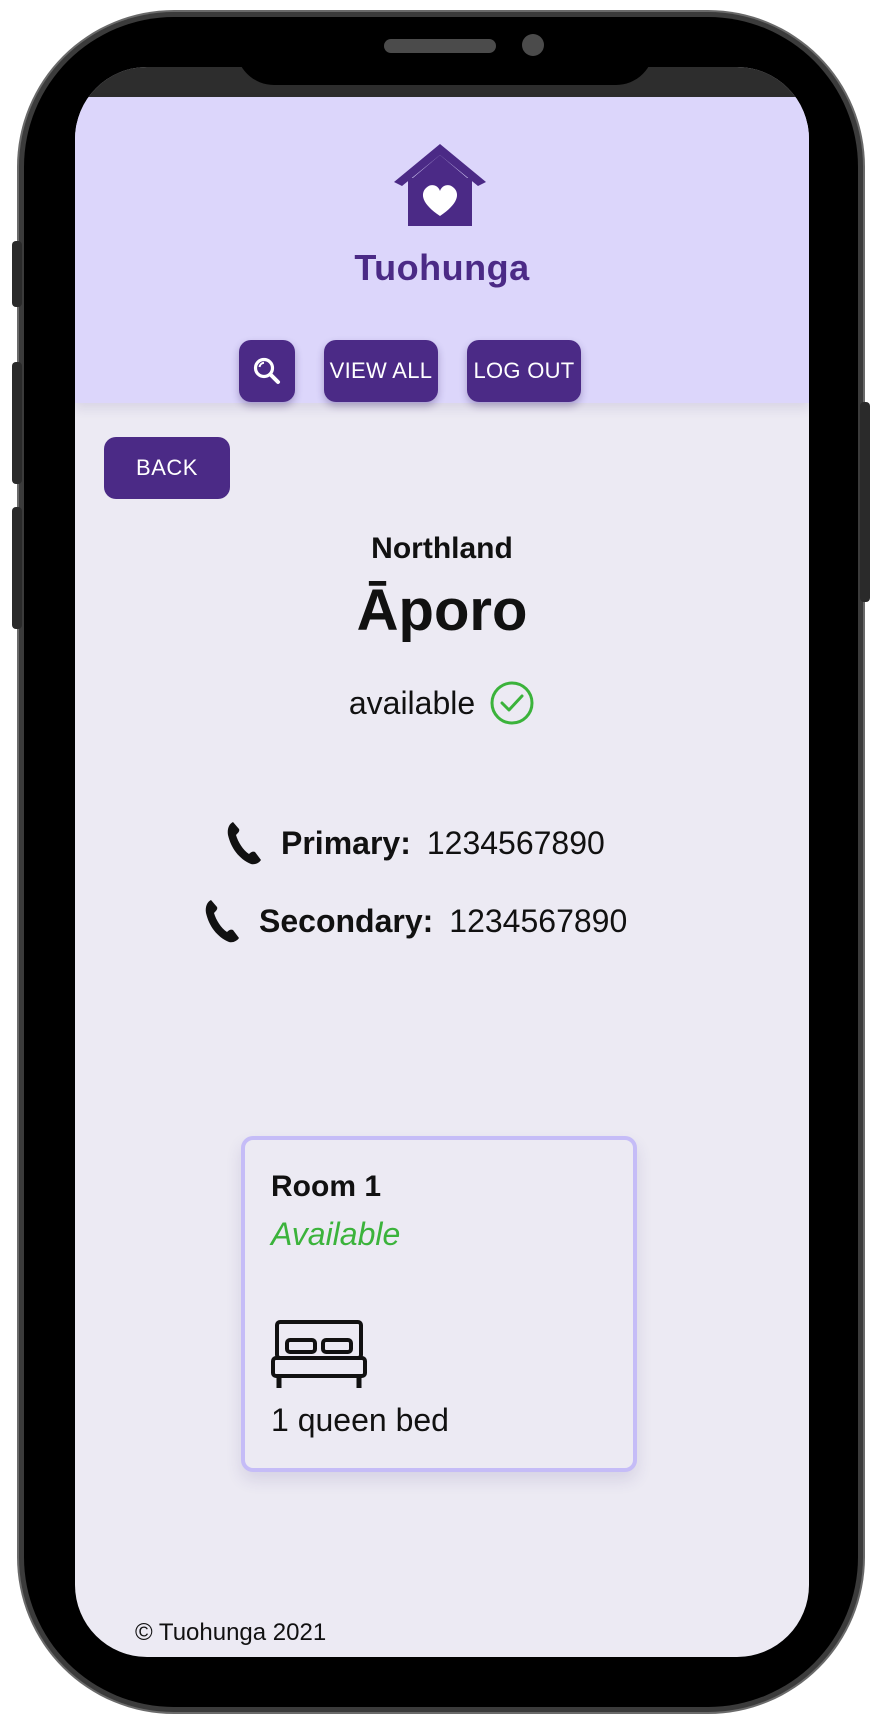 The width and height of the screenshot is (882, 1724). What do you see at coordinates (17, 274) in the screenshot?
I see `mute-switch` at bounding box center [17, 274].